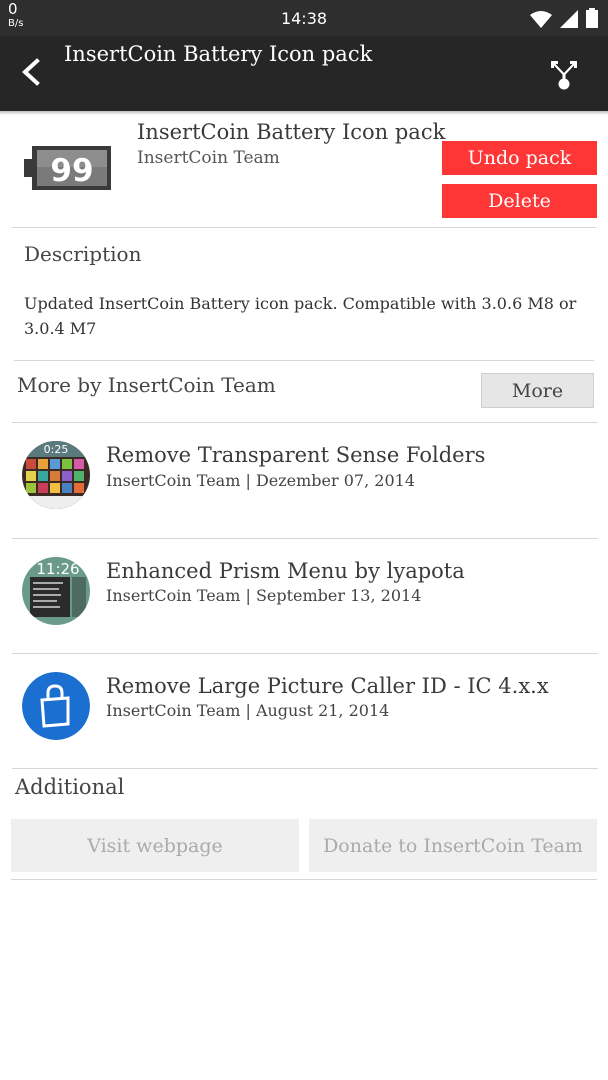 This screenshot has height=1080, width=608. I want to click on item-thumbnail: 0:25, so click(56, 475).